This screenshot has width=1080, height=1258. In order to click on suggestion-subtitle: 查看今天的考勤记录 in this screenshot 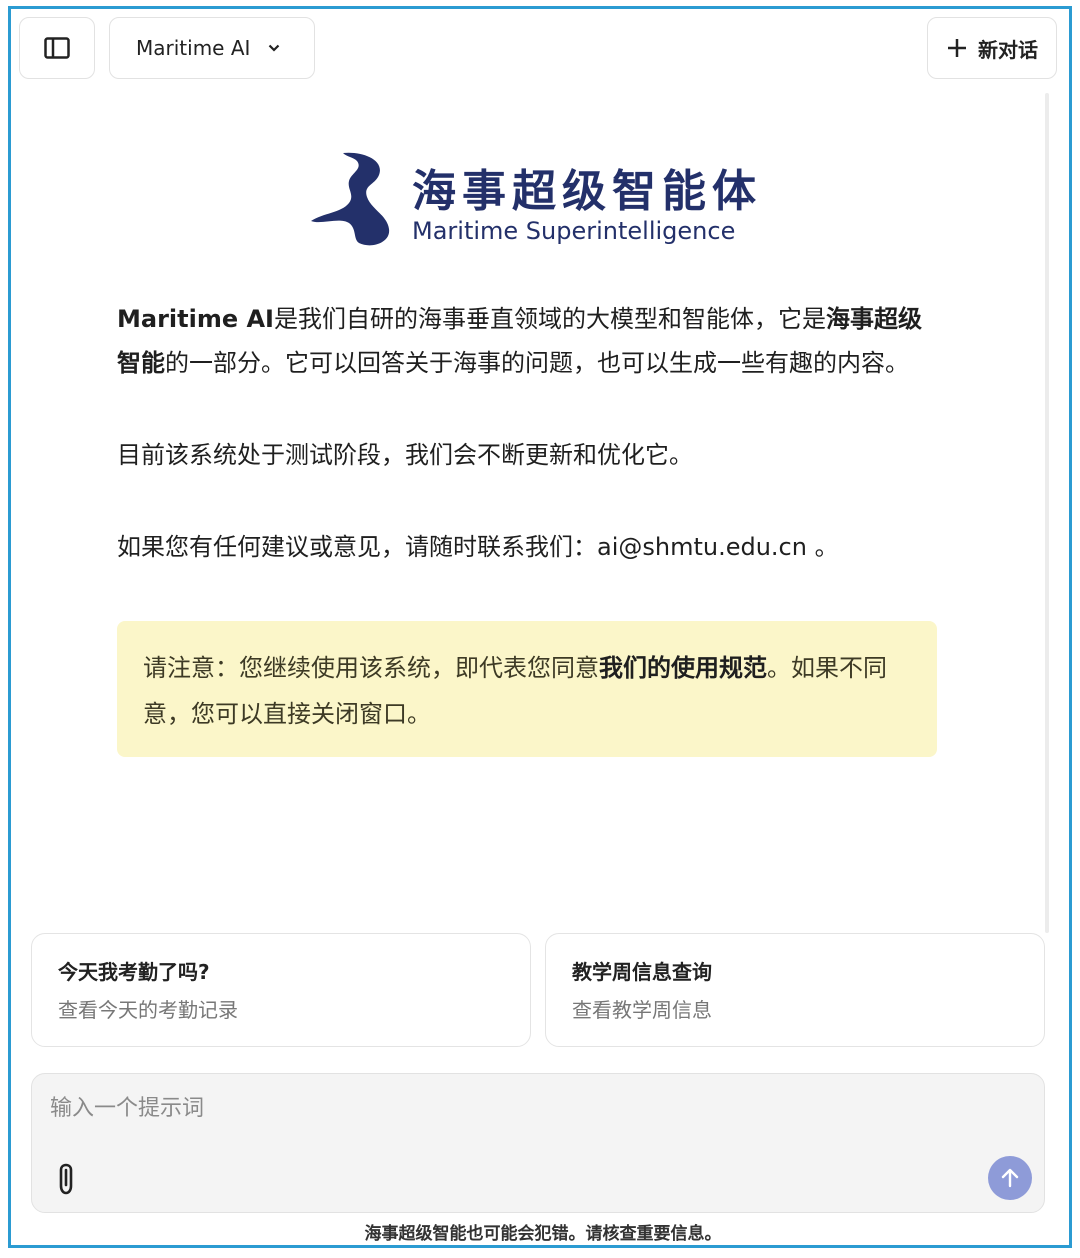, I will do `click(148, 1010)`.